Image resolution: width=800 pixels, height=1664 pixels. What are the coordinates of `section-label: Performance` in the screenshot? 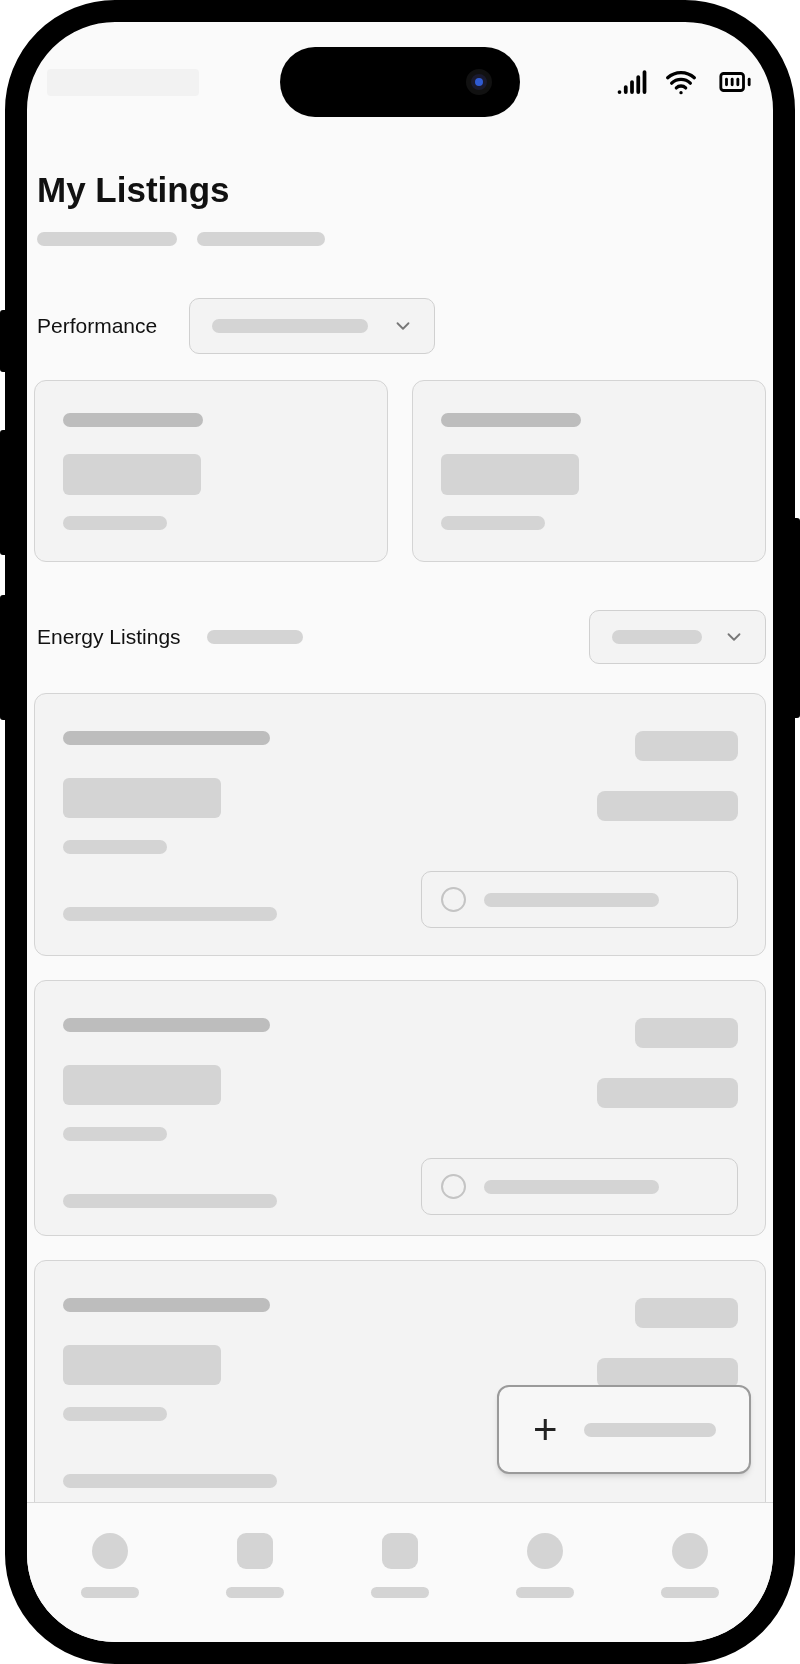 It's located at (97, 326).